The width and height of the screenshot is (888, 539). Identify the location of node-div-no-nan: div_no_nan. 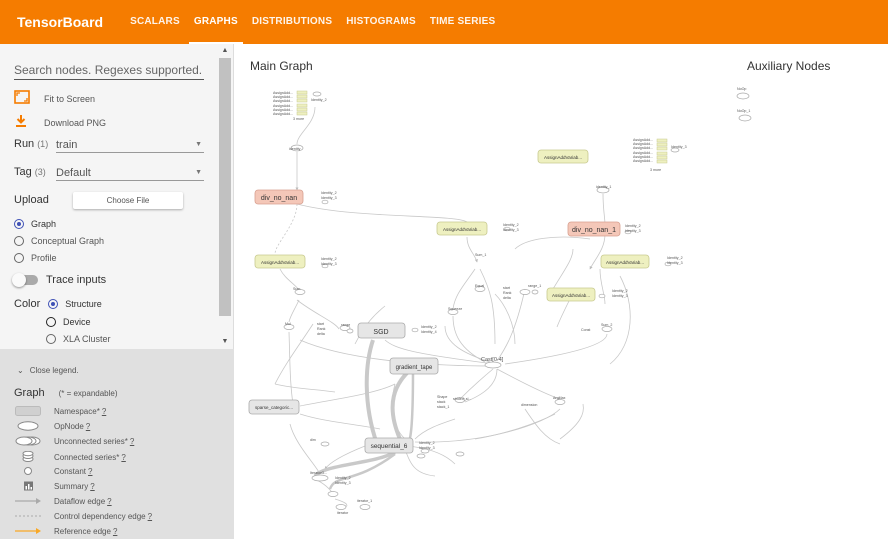
(279, 197).